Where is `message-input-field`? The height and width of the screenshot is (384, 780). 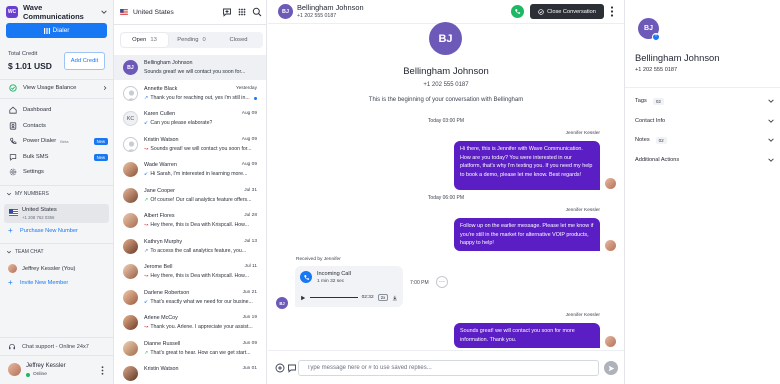 message-input-field is located at coordinates (448, 368).